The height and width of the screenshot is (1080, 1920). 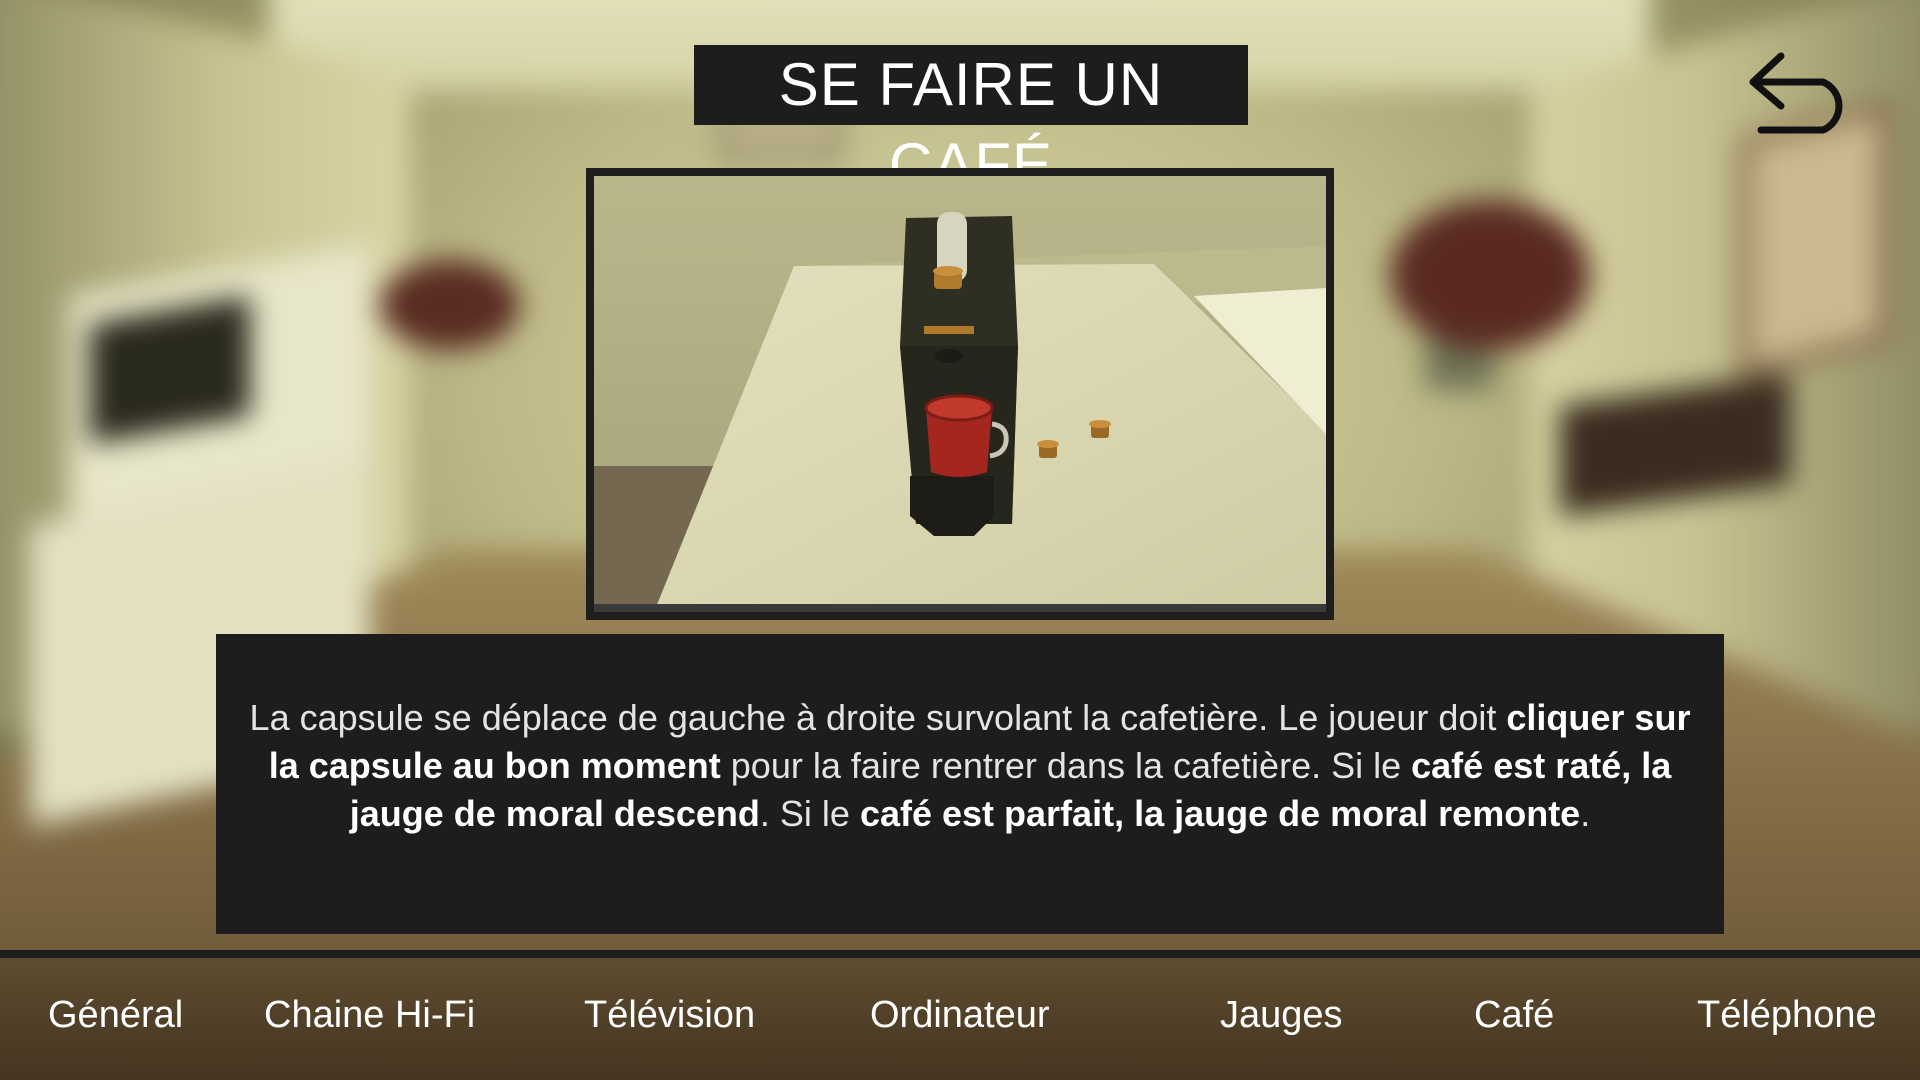 I want to click on page-title: SE FAIRE UN CAFÉ, so click(x=971, y=121).